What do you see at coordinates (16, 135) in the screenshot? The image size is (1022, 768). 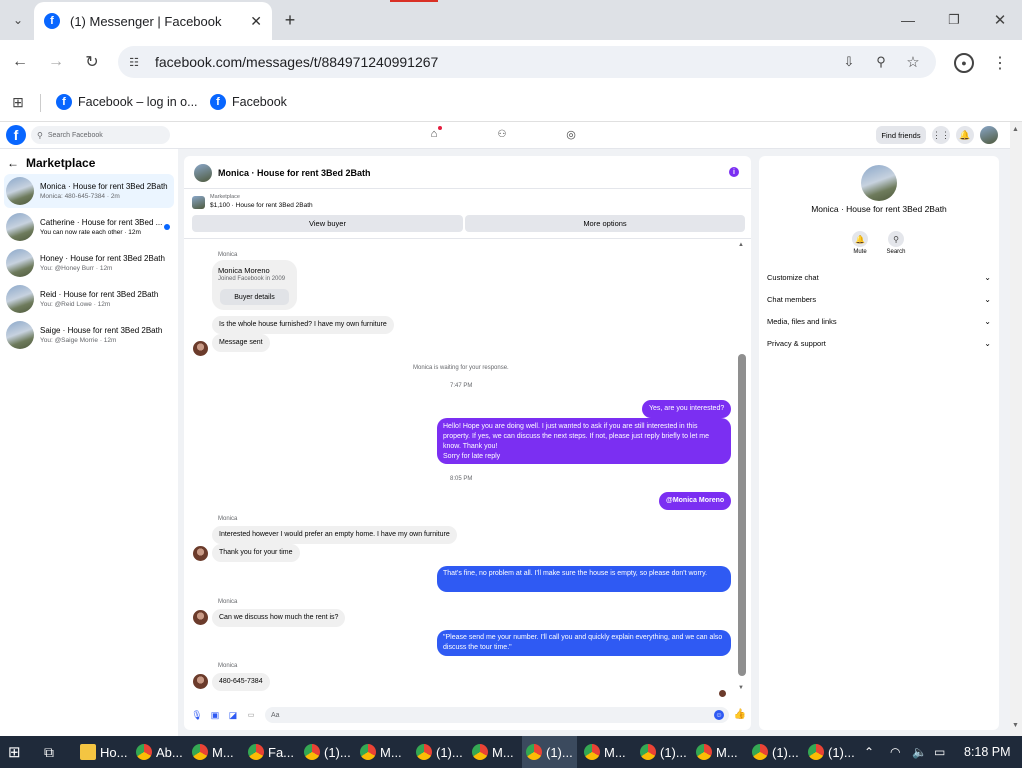 I see `facebook-logo-icon: f` at bounding box center [16, 135].